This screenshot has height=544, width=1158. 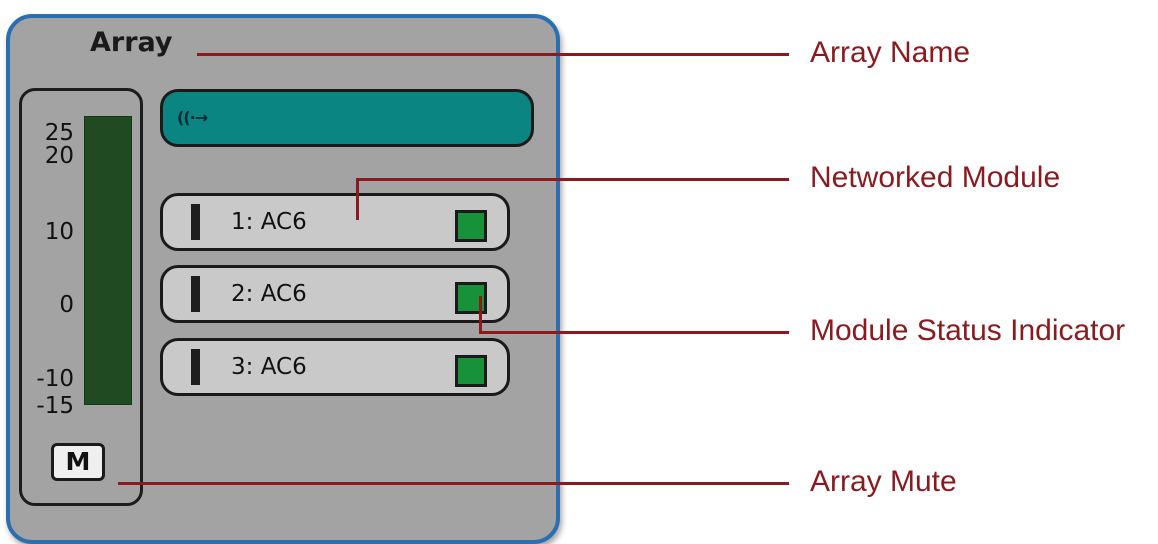 What do you see at coordinates (269, 294) in the screenshot?
I see `module-label: 2: AC6` at bounding box center [269, 294].